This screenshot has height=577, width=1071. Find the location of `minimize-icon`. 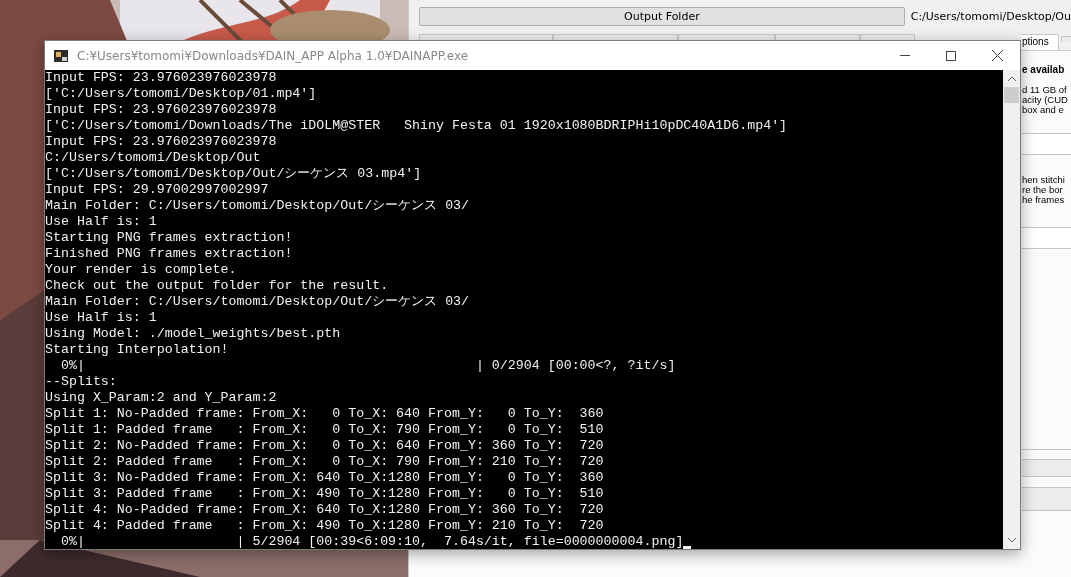

minimize-icon is located at coordinates (905, 55).